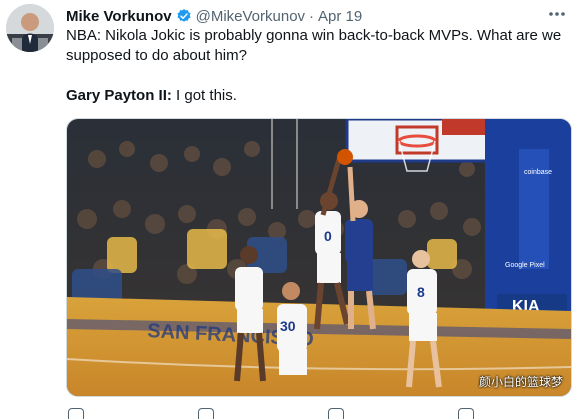 This screenshot has height=419, width=572. What do you see at coordinates (119, 95) in the screenshot?
I see `reply-speaker: Gary Payton II:` at bounding box center [119, 95].